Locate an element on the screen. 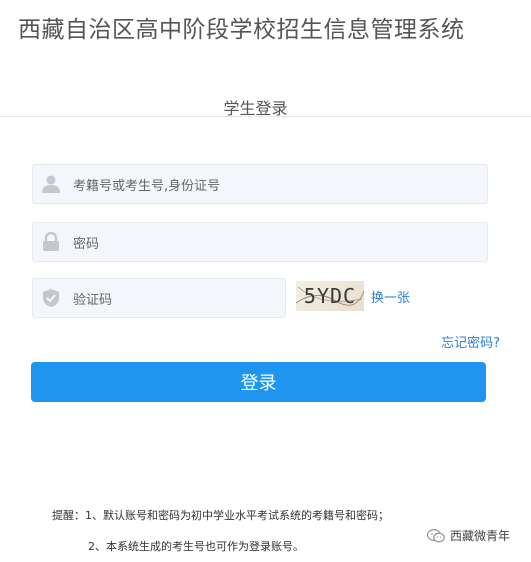  refresh-captcha-link: 换一张 is located at coordinates (390, 296).